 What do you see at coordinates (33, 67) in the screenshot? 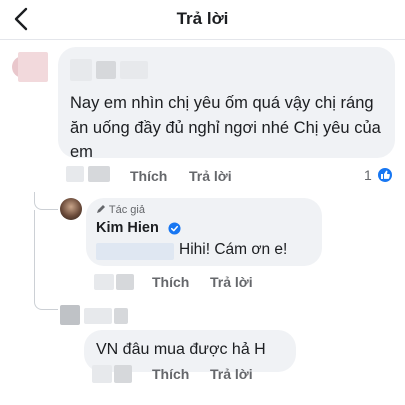
I see `blurred-avatar-overlay` at bounding box center [33, 67].